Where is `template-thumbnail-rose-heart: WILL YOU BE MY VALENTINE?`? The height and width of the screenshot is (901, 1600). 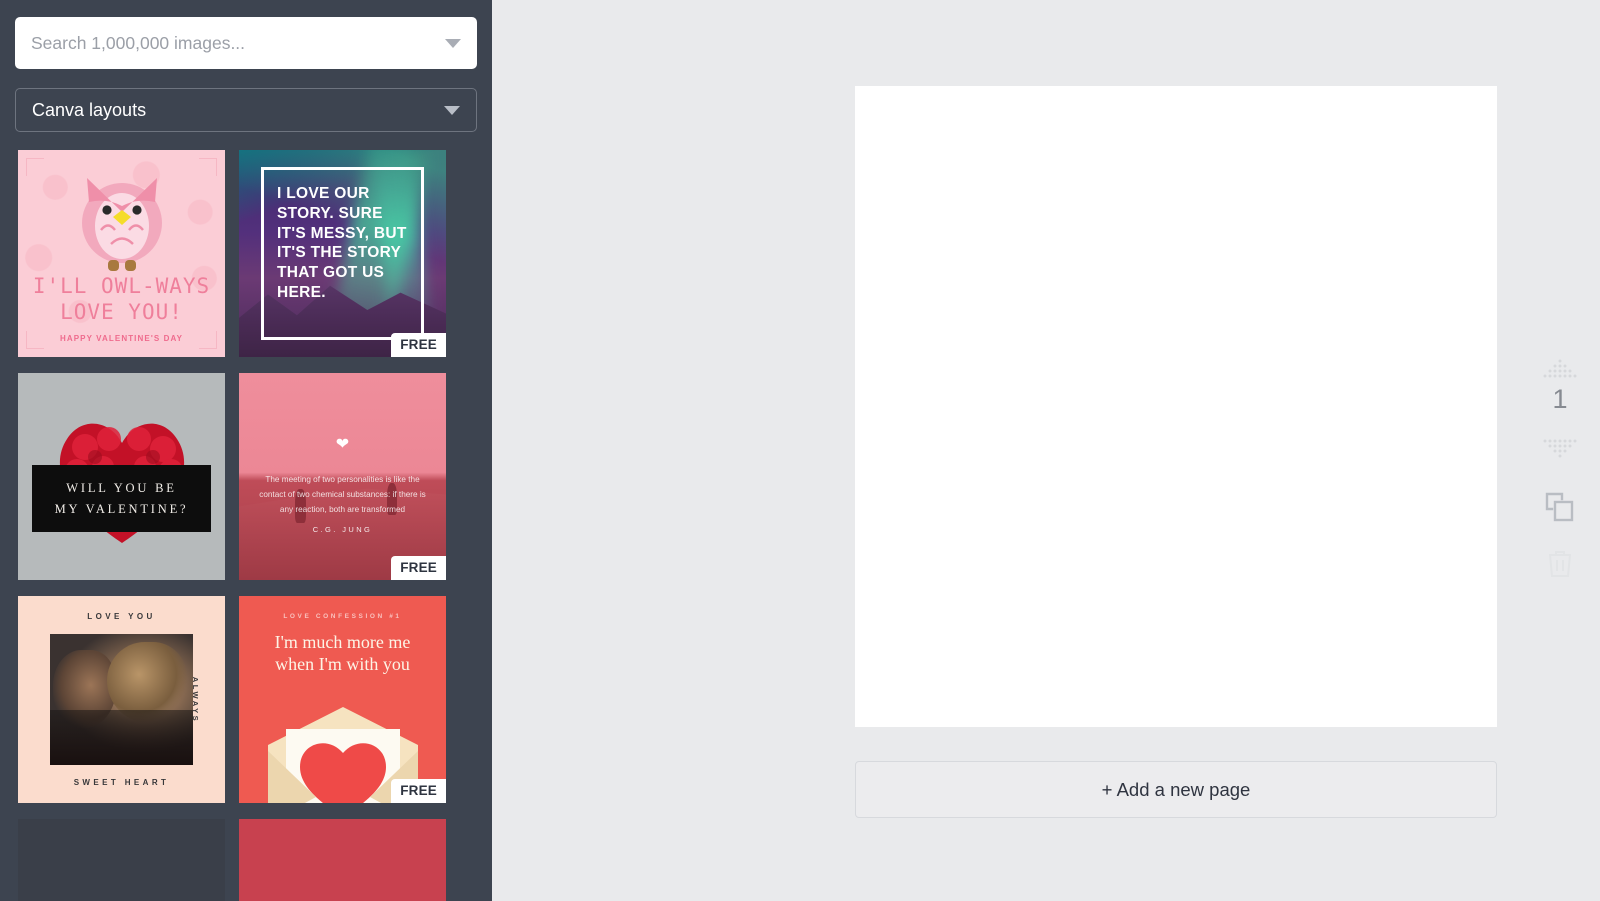 template-thumbnail-rose-heart: WILL YOU BE MY VALENTINE? is located at coordinates (121, 476).